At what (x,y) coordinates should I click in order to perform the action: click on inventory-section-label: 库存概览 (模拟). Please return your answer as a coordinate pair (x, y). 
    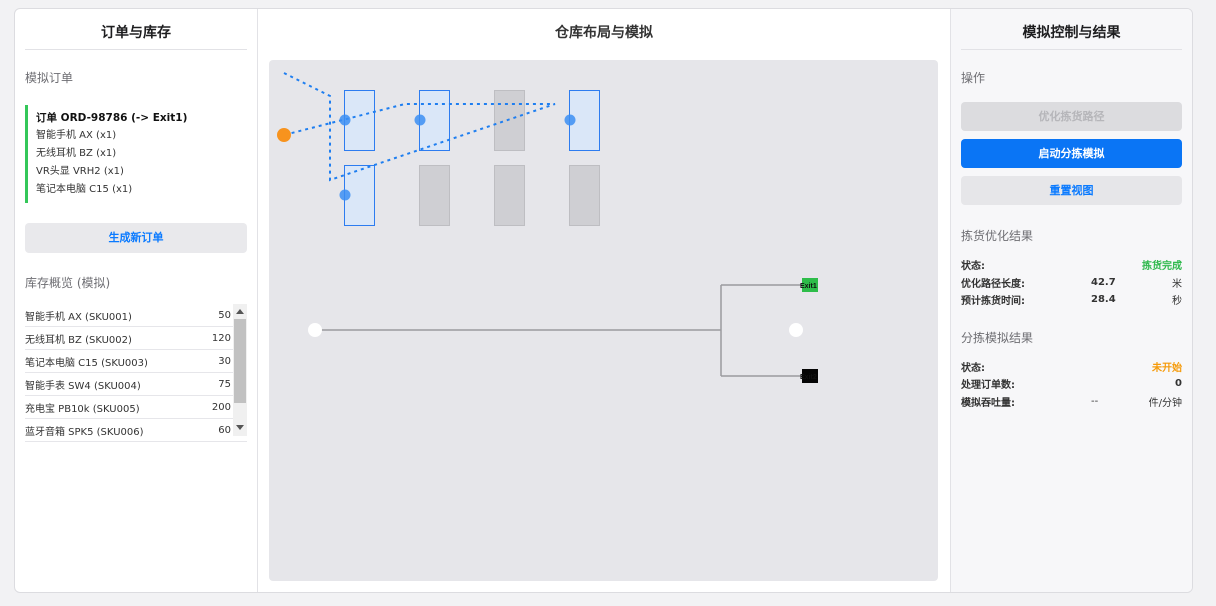
    Looking at the image, I should click on (68, 283).